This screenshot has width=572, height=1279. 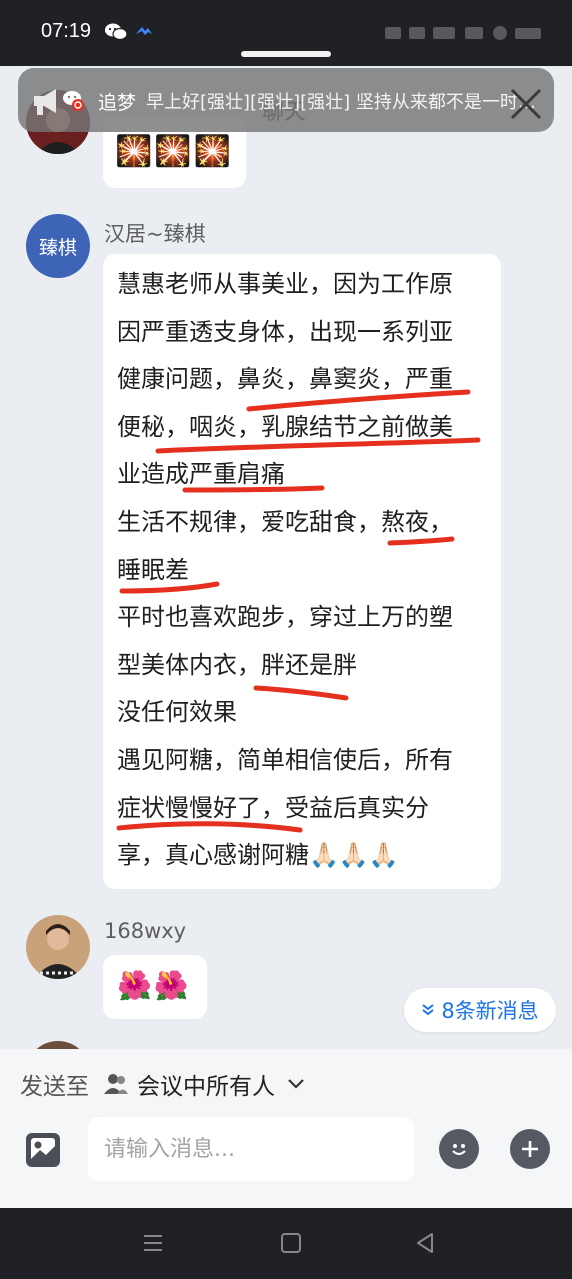 I want to click on emoji-button, so click(x=459, y=1149).